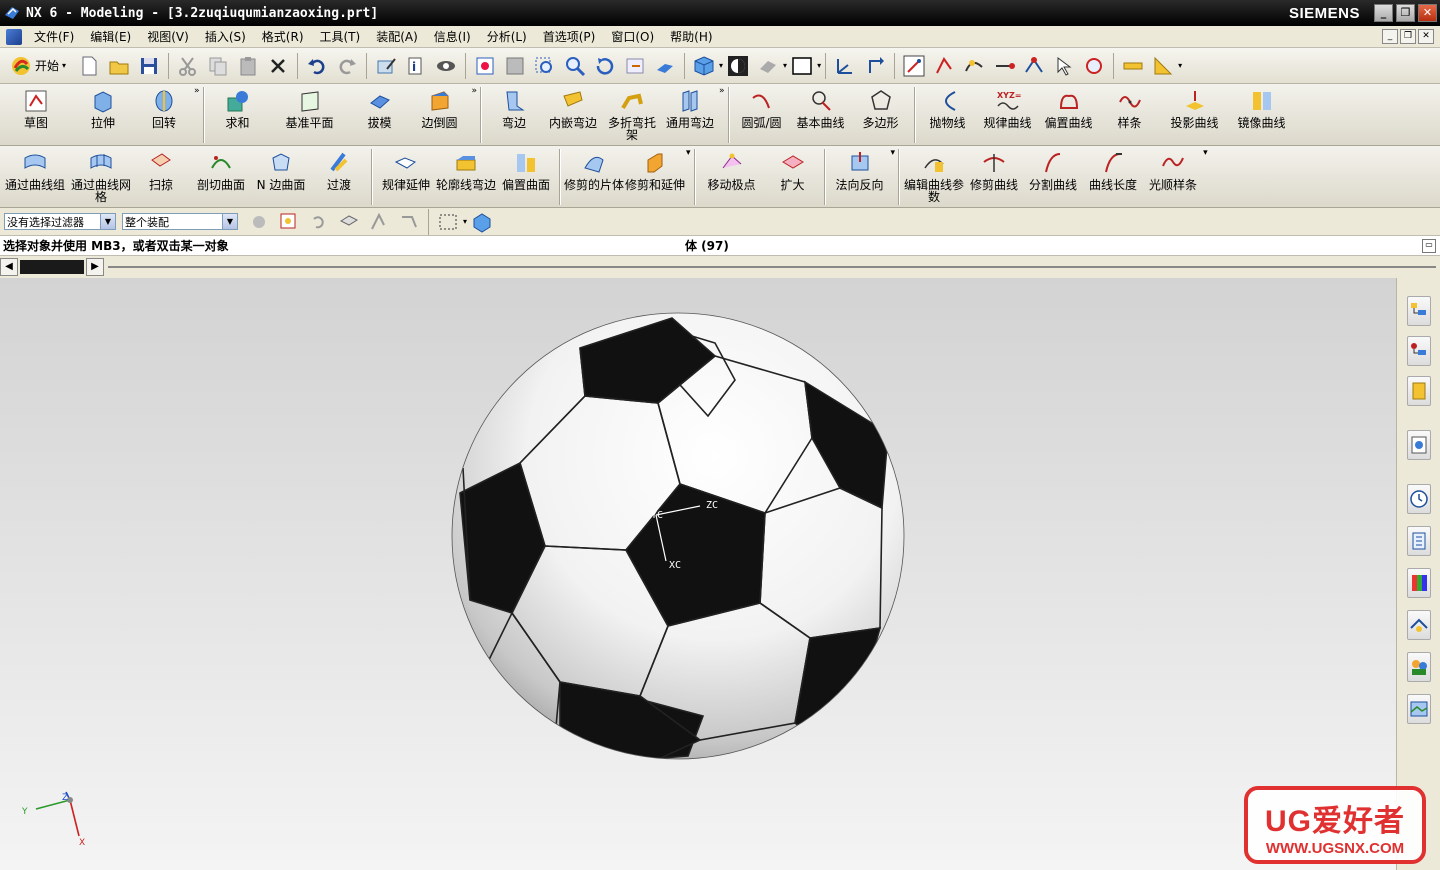 The image size is (1440, 870). Describe the element at coordinates (944, 66) in the screenshot. I see `point-constructor-icon` at that location.